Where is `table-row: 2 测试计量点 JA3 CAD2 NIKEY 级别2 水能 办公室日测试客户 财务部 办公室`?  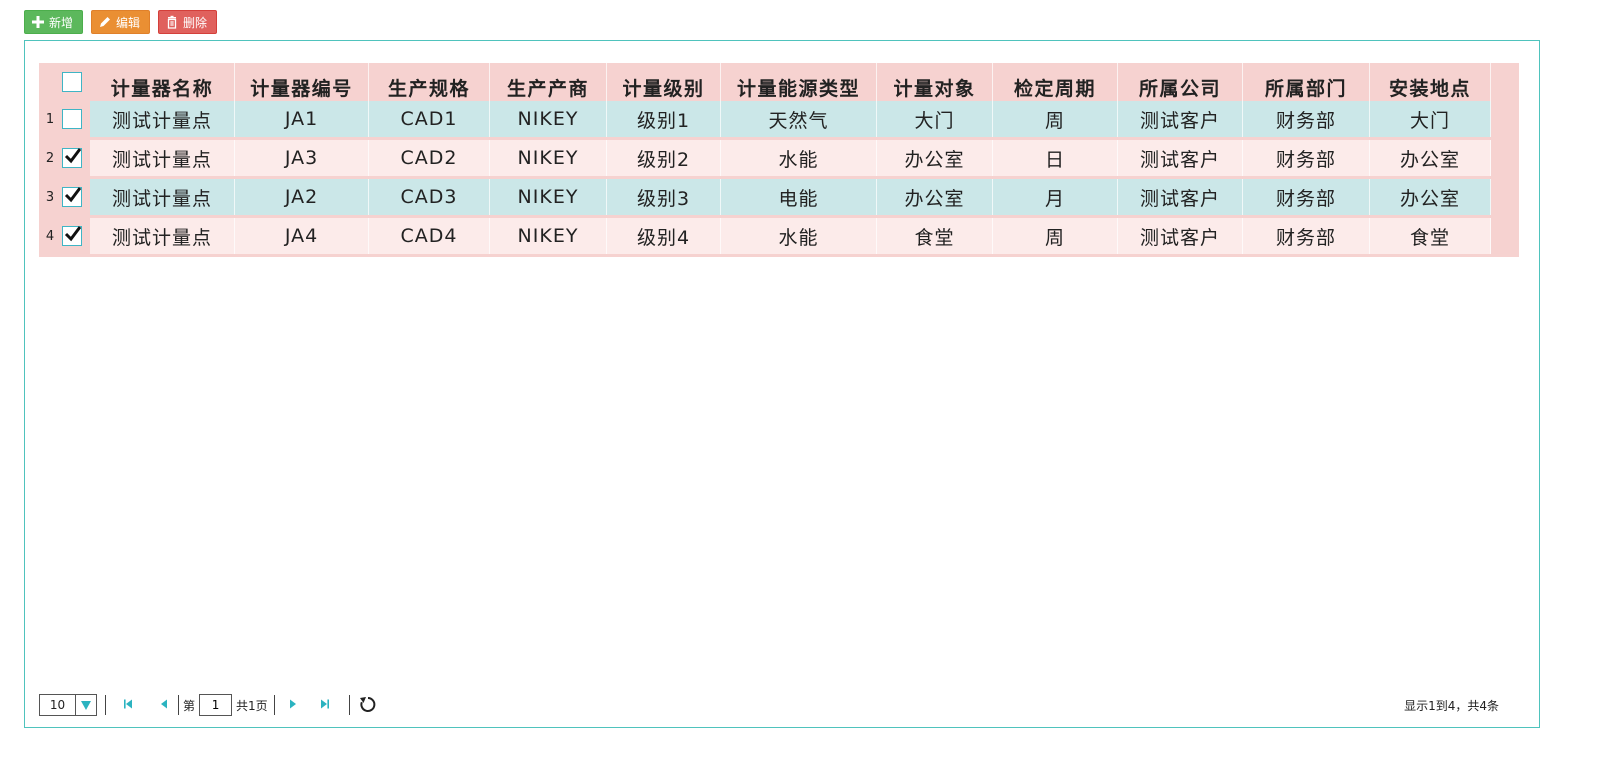
table-row: 2 测试计量点 JA3 CAD2 NIKEY 级别2 水能 办公室日测试客户 财务部 办公室 is located at coordinates (779, 159).